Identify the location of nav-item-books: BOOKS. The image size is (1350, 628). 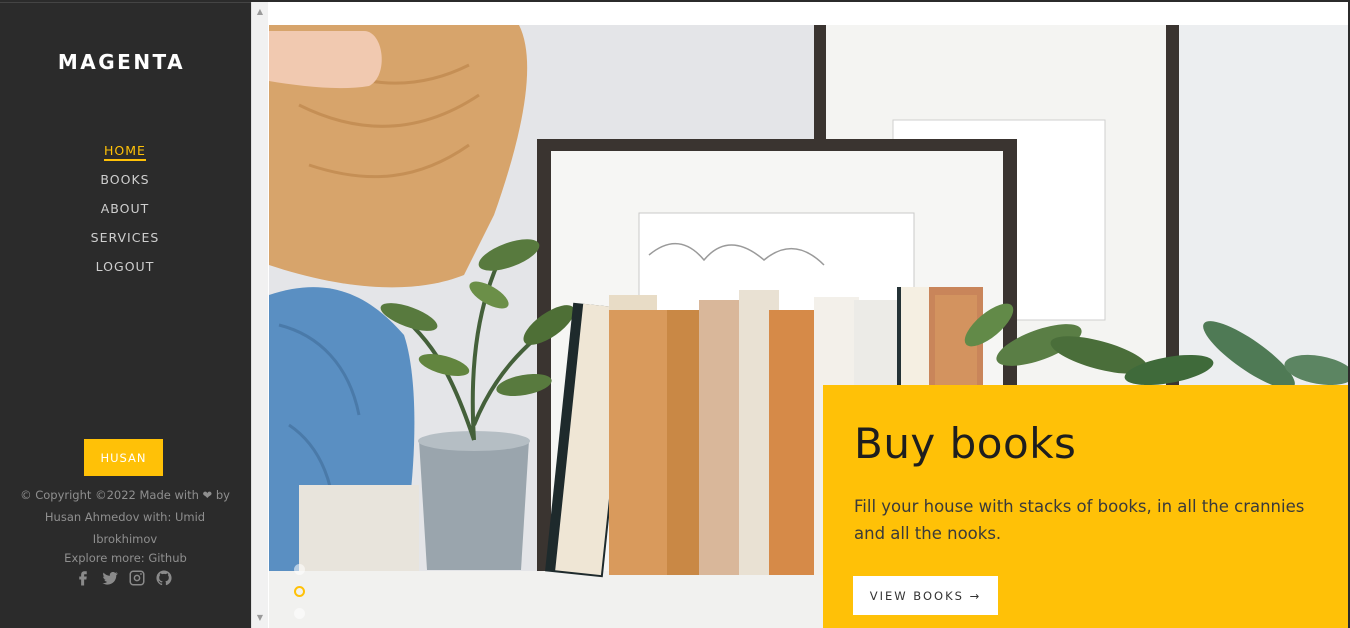
(125, 183).